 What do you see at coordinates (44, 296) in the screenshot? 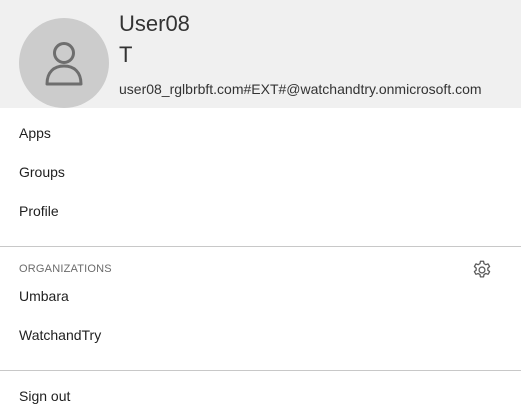
I see `organization-item-umbara: Umbara` at bounding box center [44, 296].